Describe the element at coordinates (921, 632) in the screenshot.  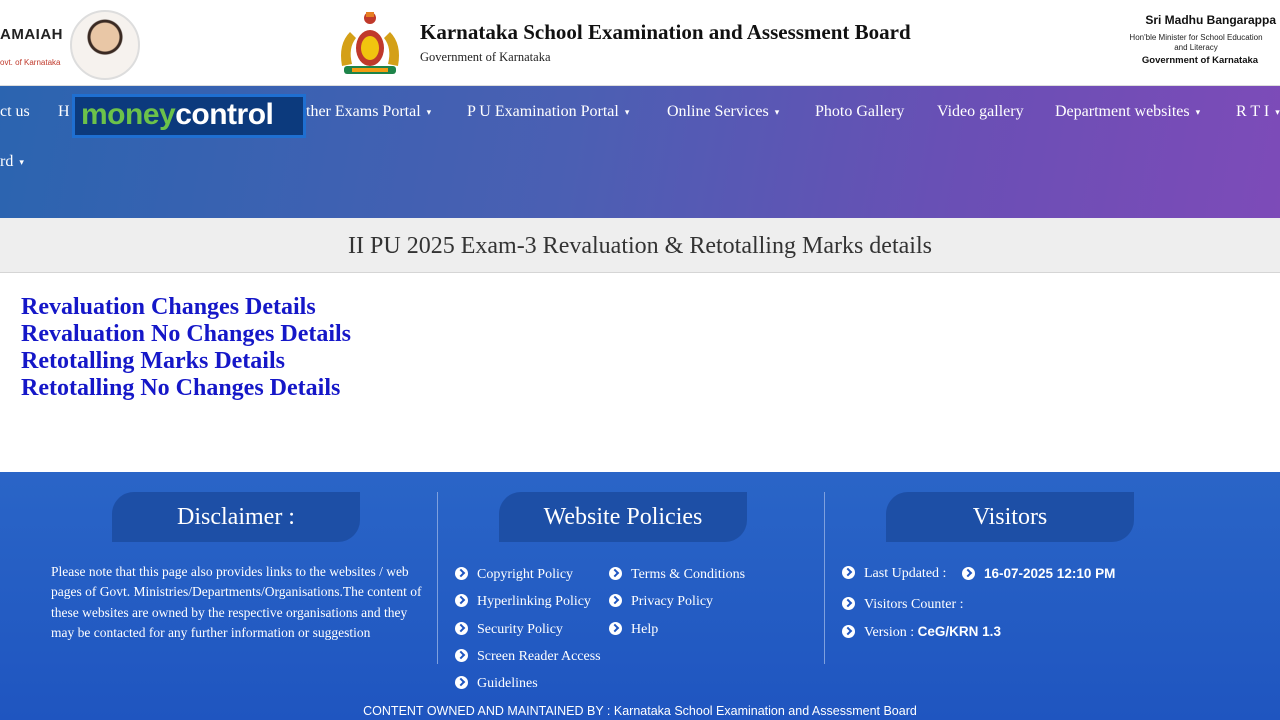
I see `version-info: Version : CeG/KRN 1.3` at that location.